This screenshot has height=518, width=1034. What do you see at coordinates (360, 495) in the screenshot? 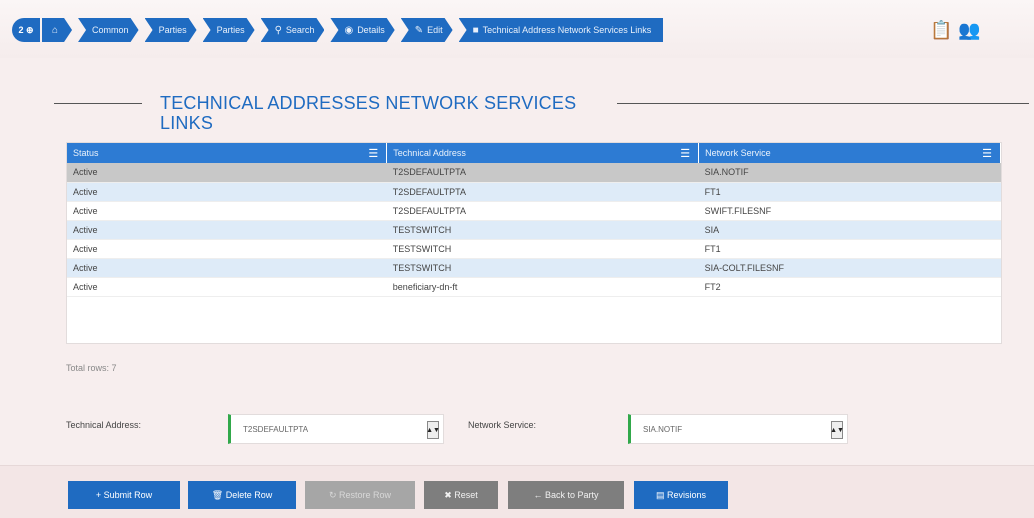
I see `restore-row-button: ↻ Restore Row` at bounding box center [360, 495].